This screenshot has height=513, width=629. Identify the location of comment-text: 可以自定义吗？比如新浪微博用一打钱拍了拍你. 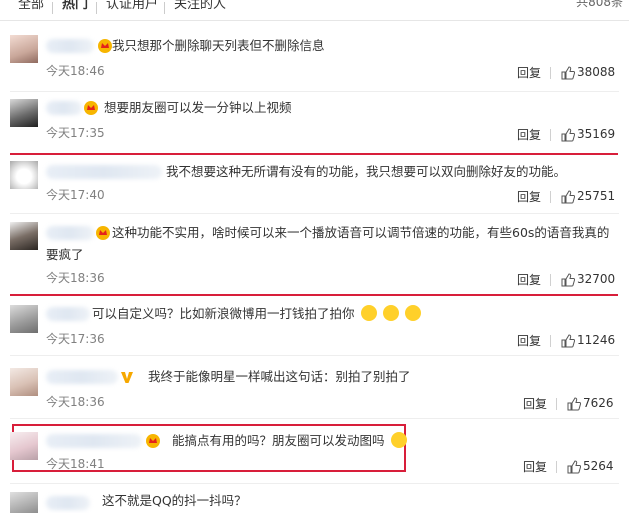
(256, 314).